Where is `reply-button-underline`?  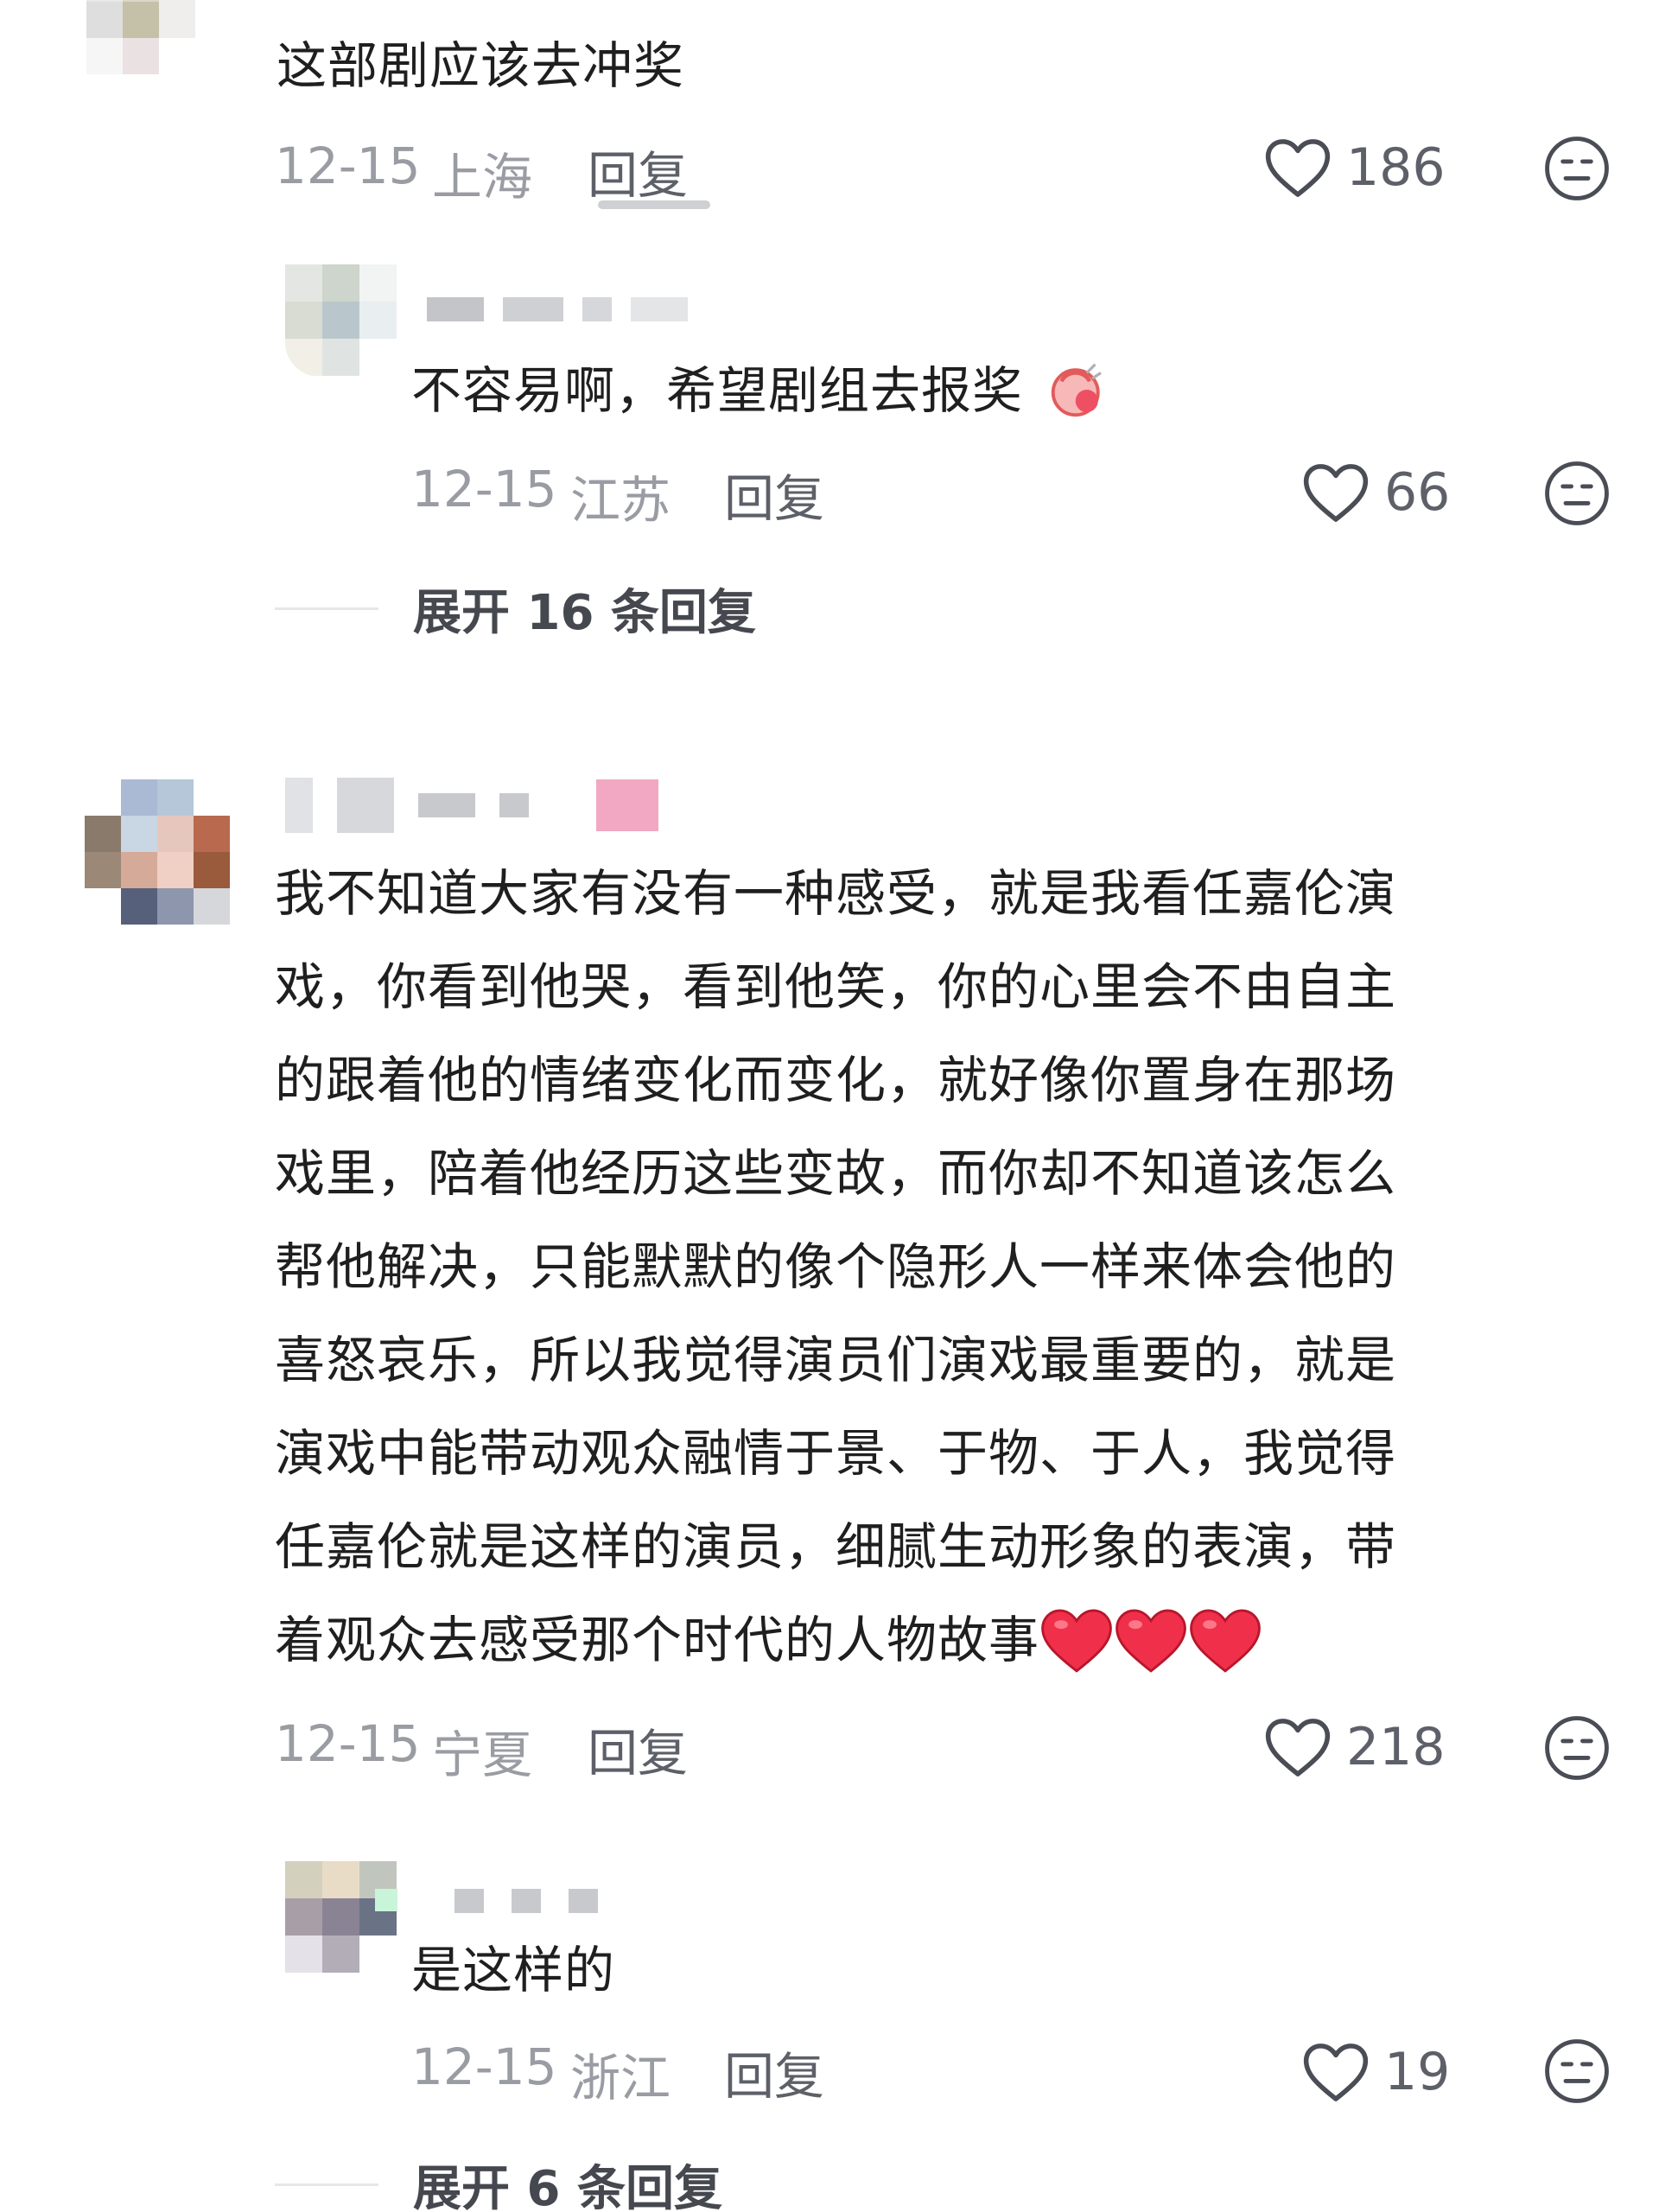 reply-button-underline is located at coordinates (654, 204).